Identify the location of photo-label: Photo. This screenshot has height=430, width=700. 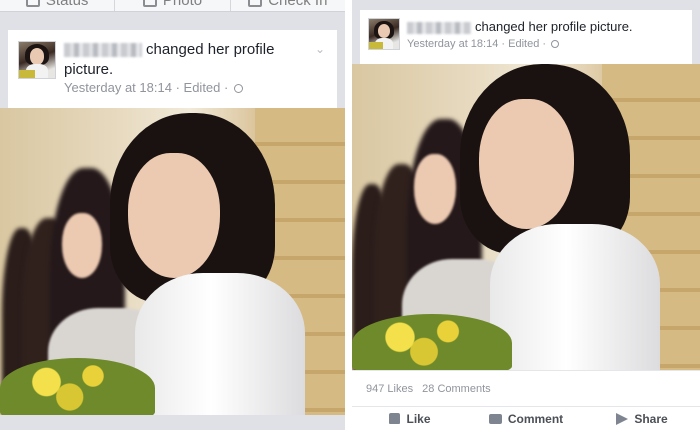
(182, 4).